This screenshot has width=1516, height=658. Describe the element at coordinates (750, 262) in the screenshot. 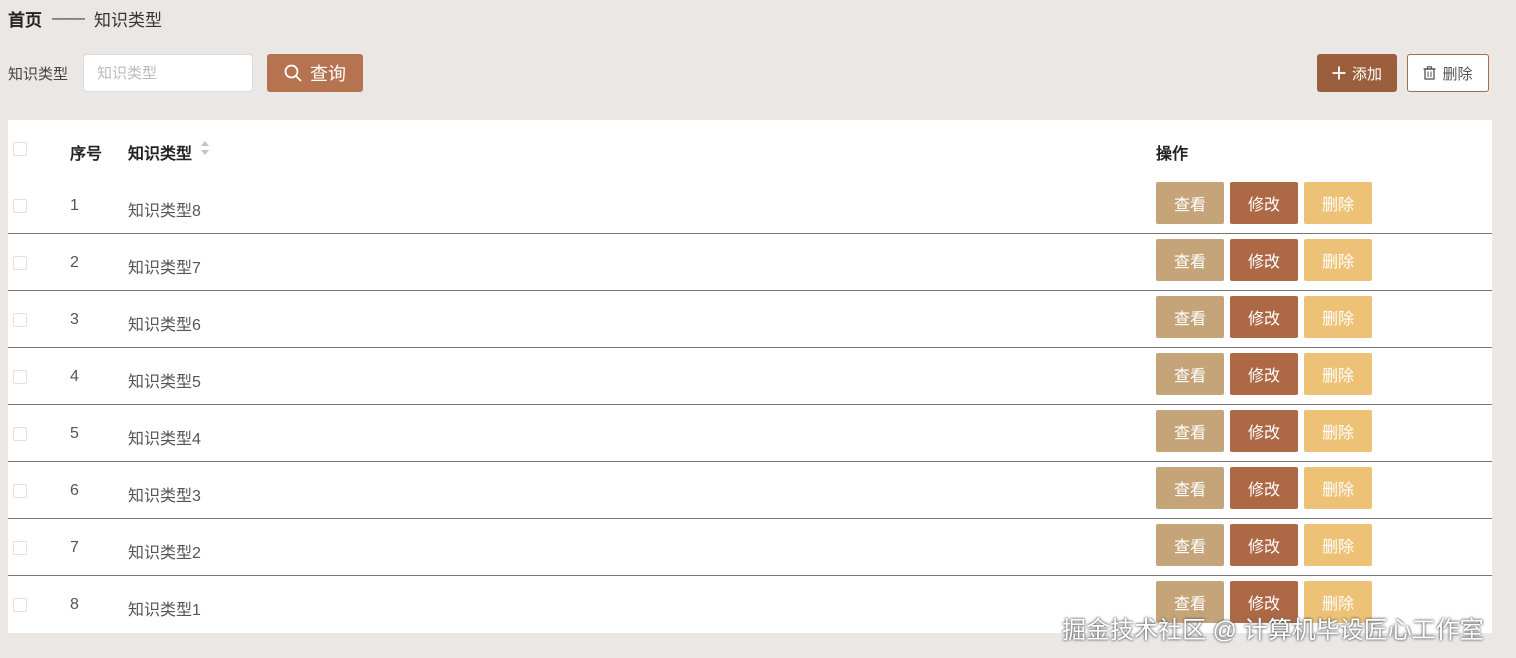

I see `table-row: 2 知识类型7 查看 修改 删除` at that location.